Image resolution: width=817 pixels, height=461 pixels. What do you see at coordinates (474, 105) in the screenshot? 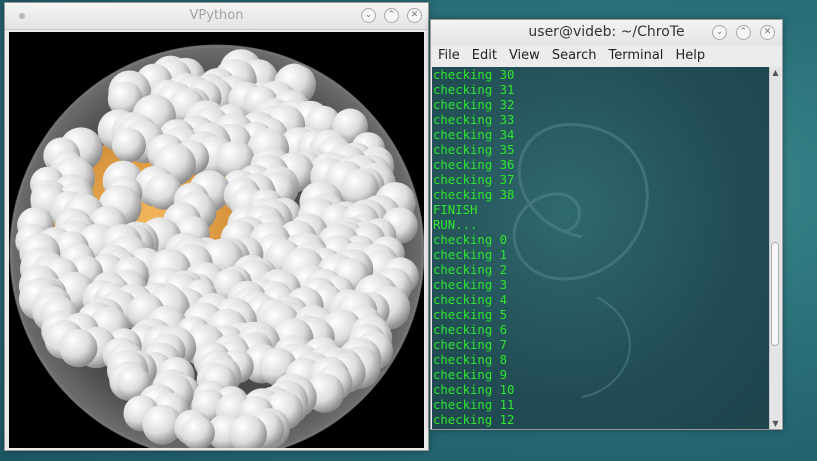
I see `terminal-line: checking 32` at bounding box center [474, 105].